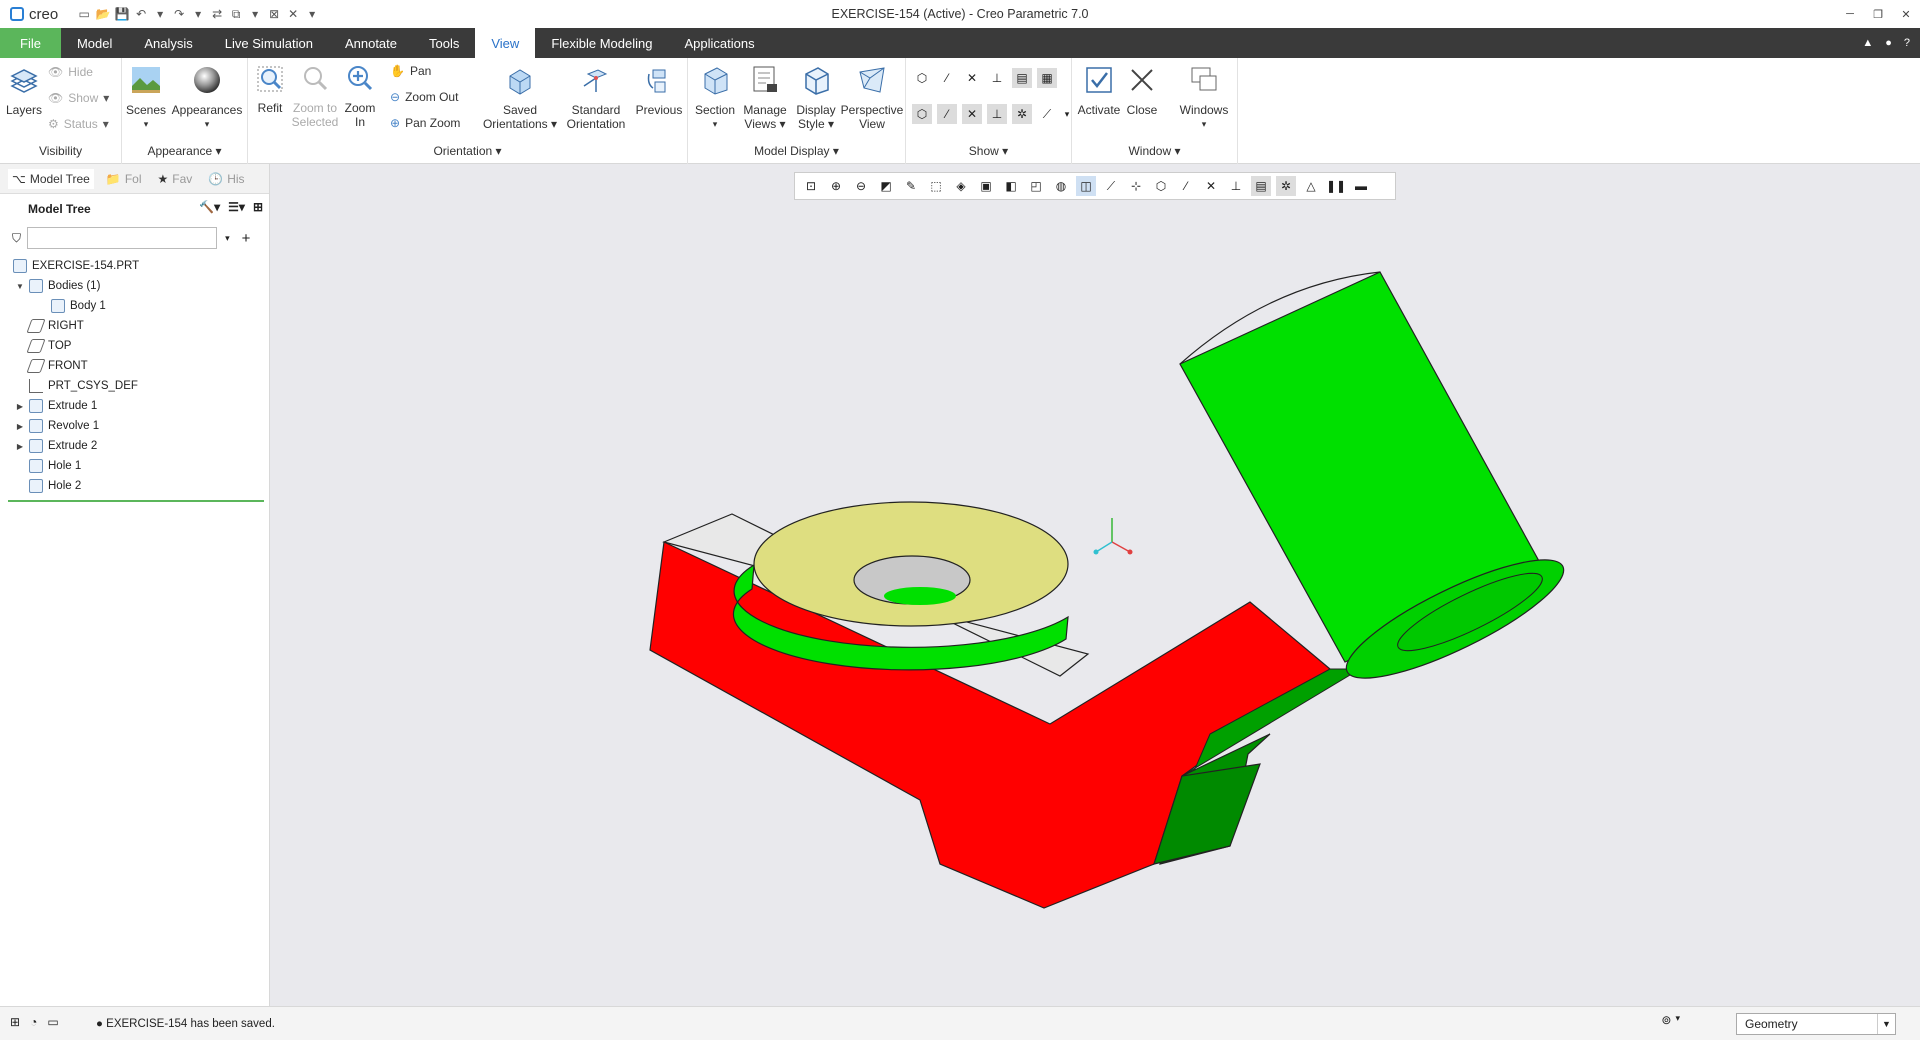  I want to click on close-icon: ✕, so click(1906, 14).